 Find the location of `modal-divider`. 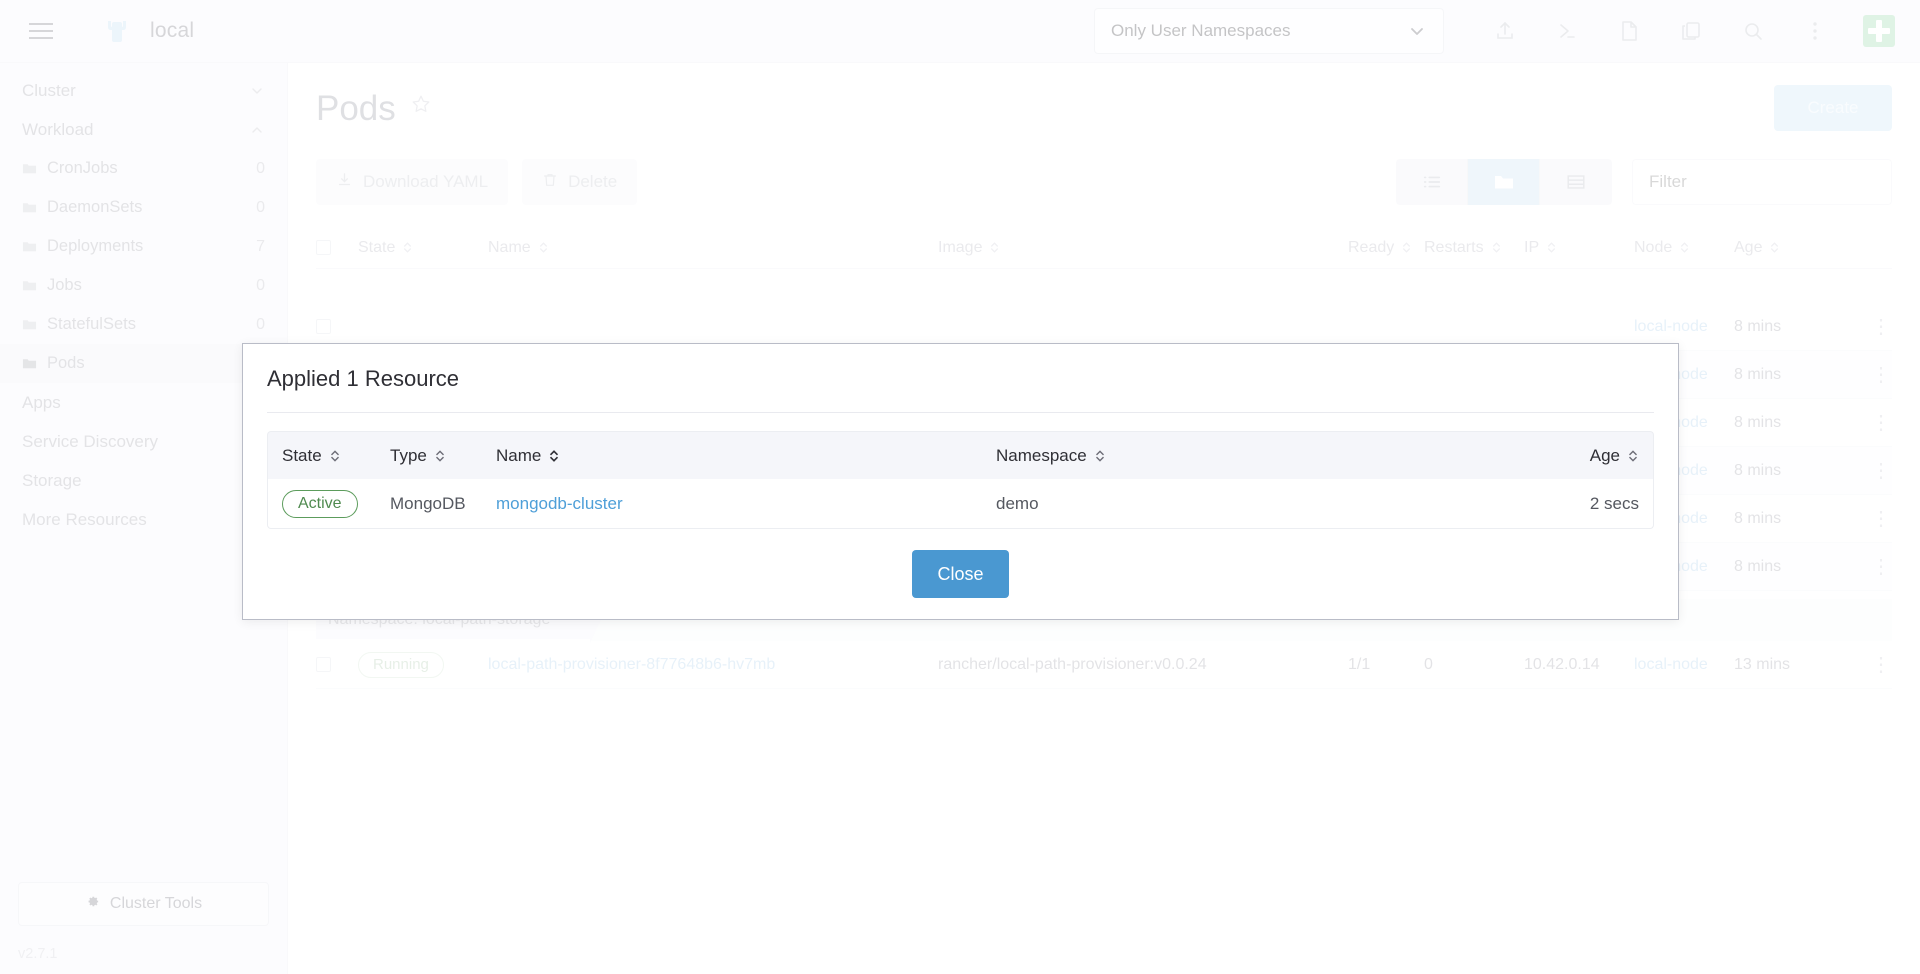

modal-divider is located at coordinates (960, 412).